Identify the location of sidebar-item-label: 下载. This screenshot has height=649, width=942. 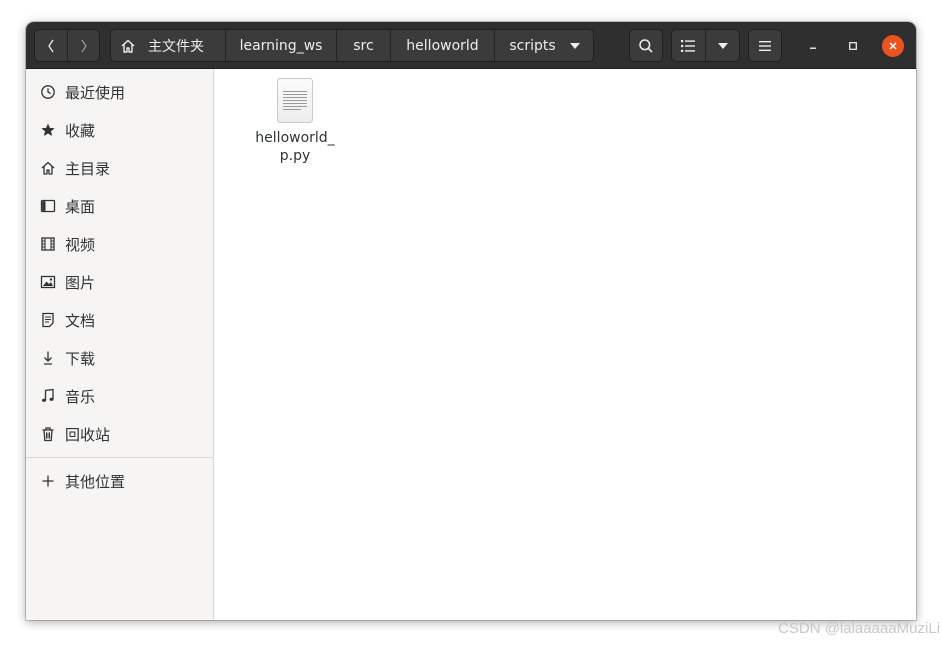
(80, 358).